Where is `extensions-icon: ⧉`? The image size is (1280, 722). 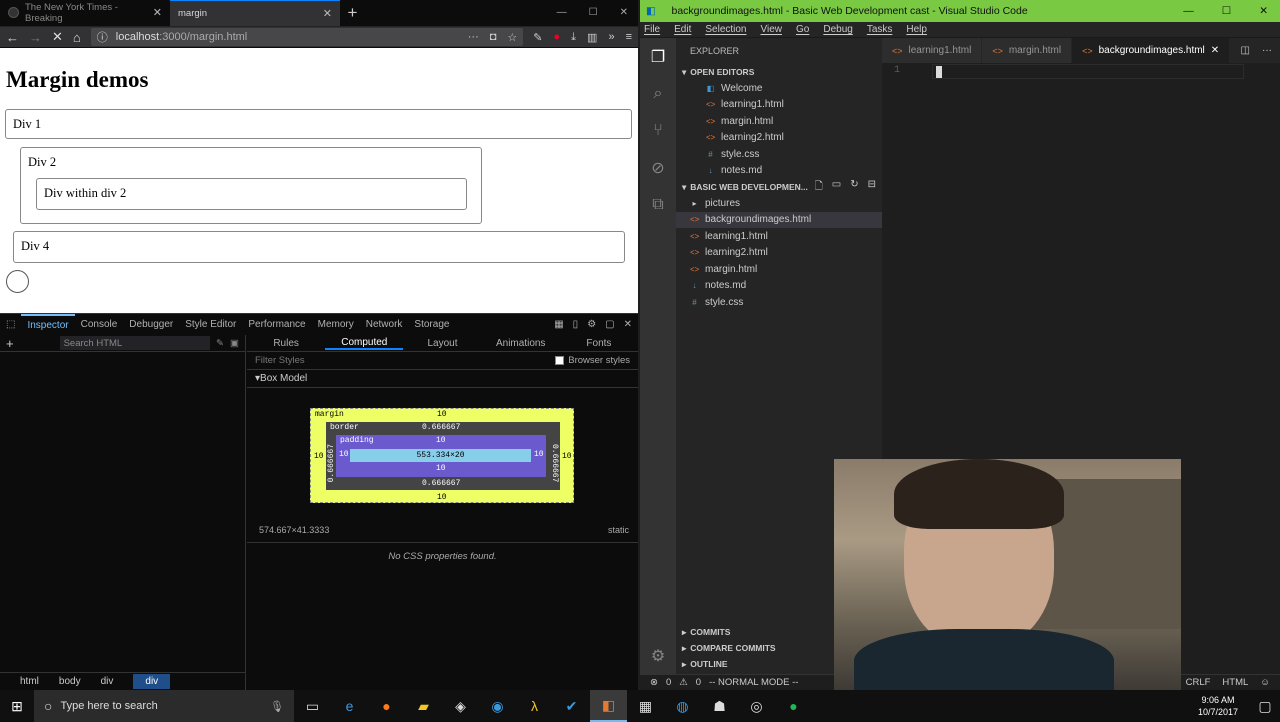 extensions-icon: ⧉ is located at coordinates (658, 204).